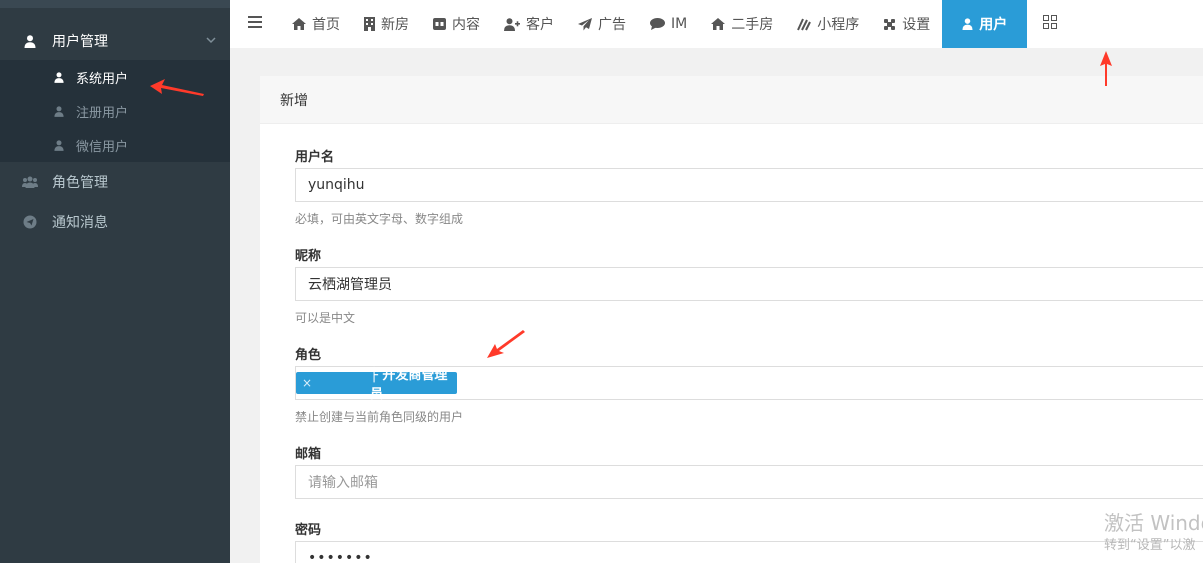 This screenshot has width=1203, height=563. I want to click on role-select: × ├ 开发商管理员, so click(749, 384).